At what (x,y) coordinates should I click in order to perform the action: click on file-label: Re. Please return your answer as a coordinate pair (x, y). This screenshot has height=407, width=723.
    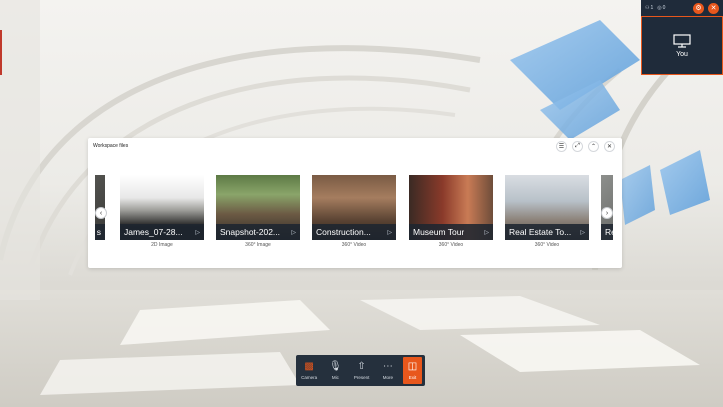
    Looking at the image, I should click on (609, 232).